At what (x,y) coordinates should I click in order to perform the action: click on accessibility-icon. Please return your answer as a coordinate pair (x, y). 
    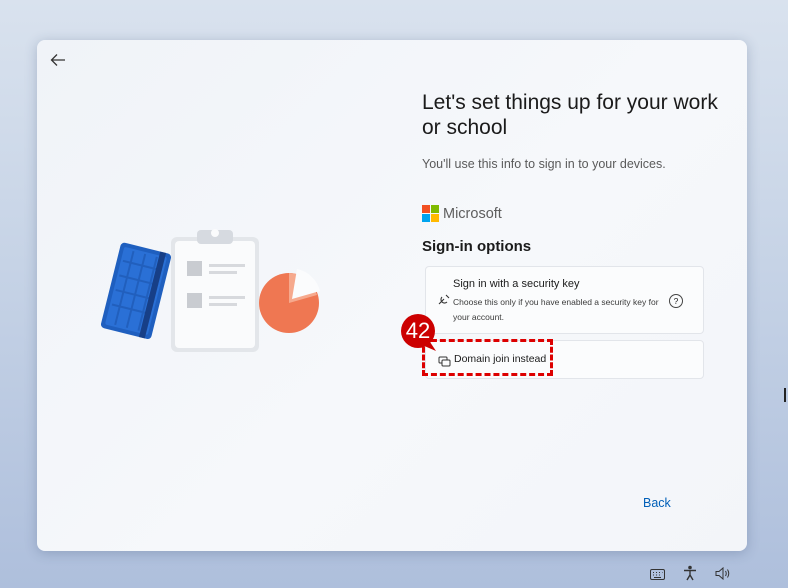
    Looking at the image, I should click on (690, 575).